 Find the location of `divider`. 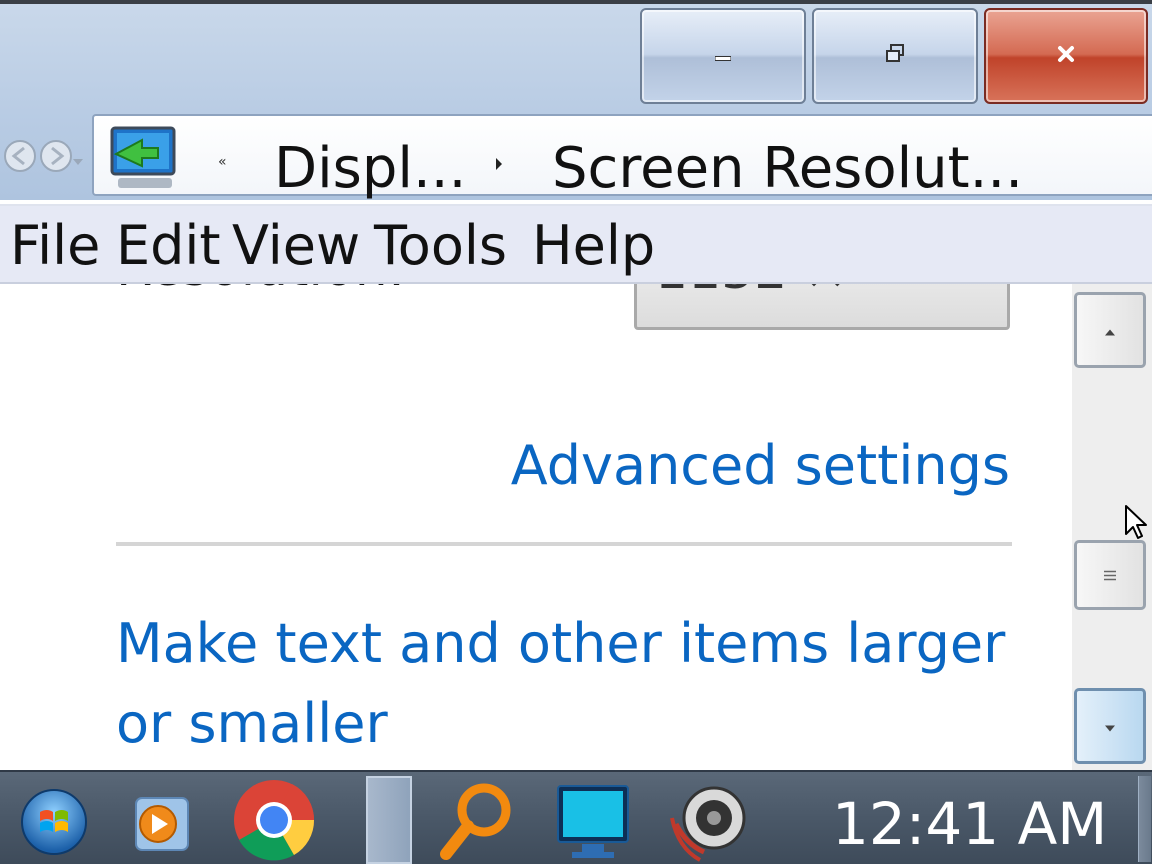

divider is located at coordinates (564, 544).